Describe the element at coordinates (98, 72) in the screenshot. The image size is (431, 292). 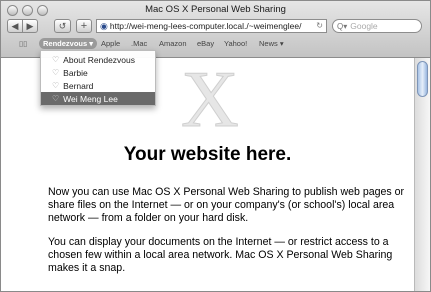
I see `menu-item-barbie: ♡ Barbie` at that location.